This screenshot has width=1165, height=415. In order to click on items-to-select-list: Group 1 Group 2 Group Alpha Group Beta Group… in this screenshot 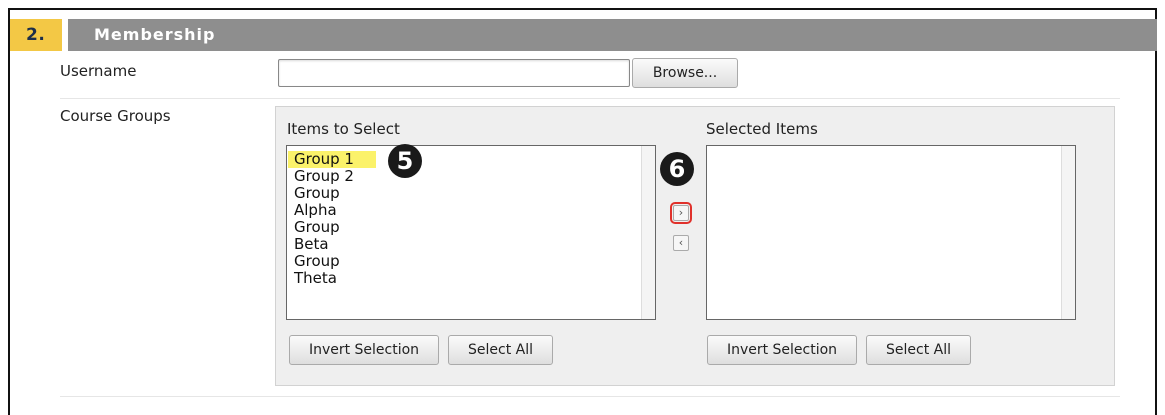, I will do `click(471, 232)`.